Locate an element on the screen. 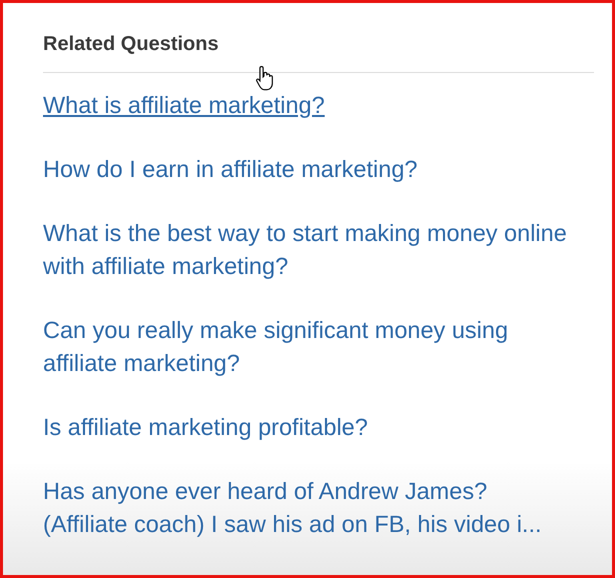 This screenshot has height=578, width=615. question-link: Is affiliate marketing profitable? is located at coordinates (308, 427).